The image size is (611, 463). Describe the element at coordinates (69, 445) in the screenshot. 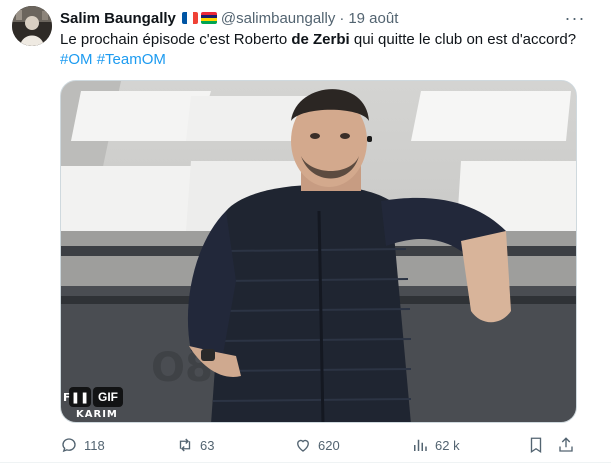

I see `reply-icon` at that location.